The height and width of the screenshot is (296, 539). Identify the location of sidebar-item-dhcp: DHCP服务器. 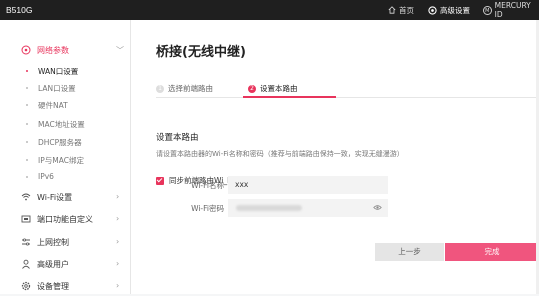
(65, 142).